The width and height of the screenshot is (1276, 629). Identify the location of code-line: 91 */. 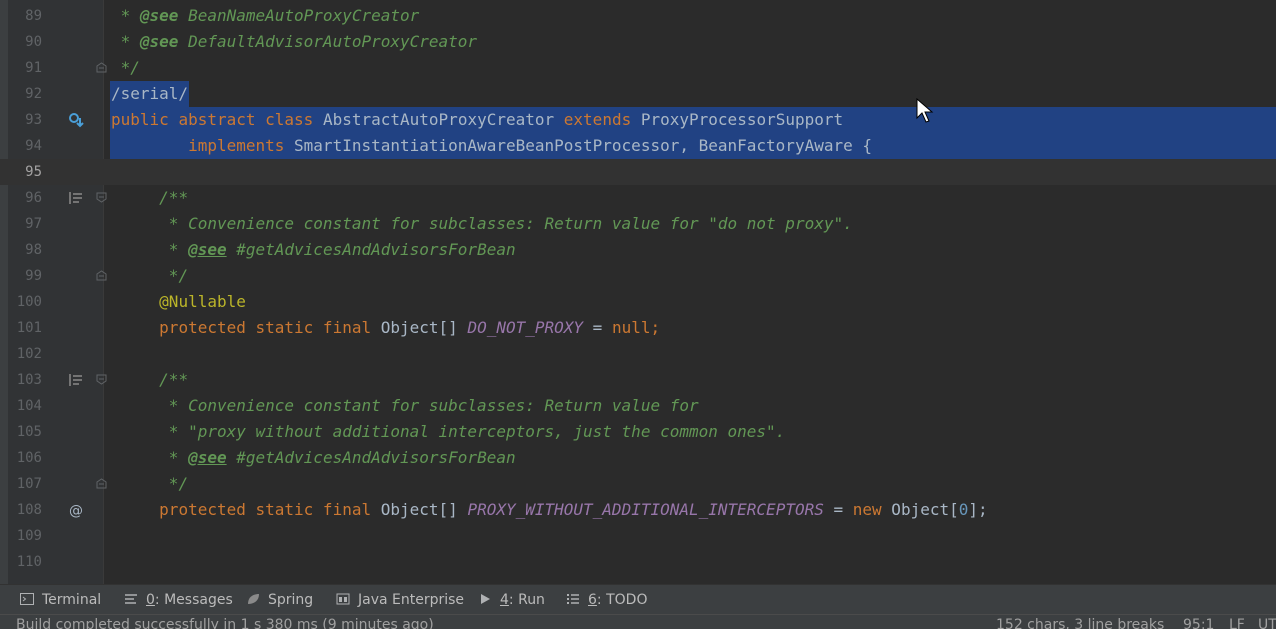
(638, 68).